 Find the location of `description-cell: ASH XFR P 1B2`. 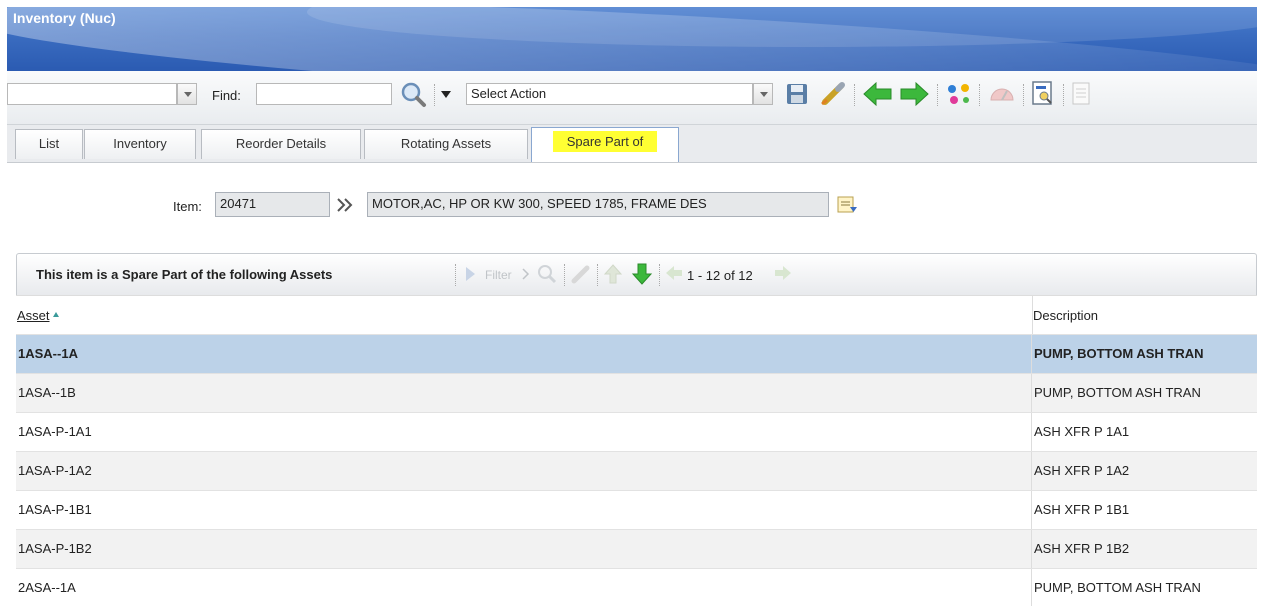

description-cell: ASH XFR P 1B2 is located at coordinates (1082, 548).